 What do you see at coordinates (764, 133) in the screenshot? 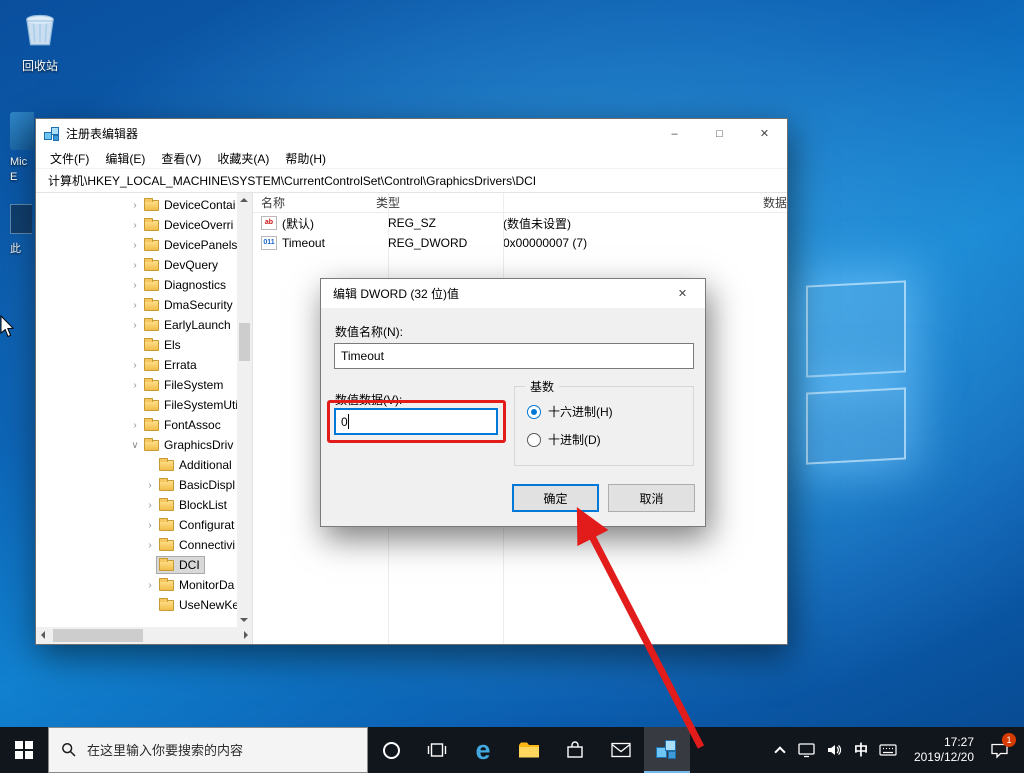
I see `close-button: ✕` at bounding box center [764, 133].